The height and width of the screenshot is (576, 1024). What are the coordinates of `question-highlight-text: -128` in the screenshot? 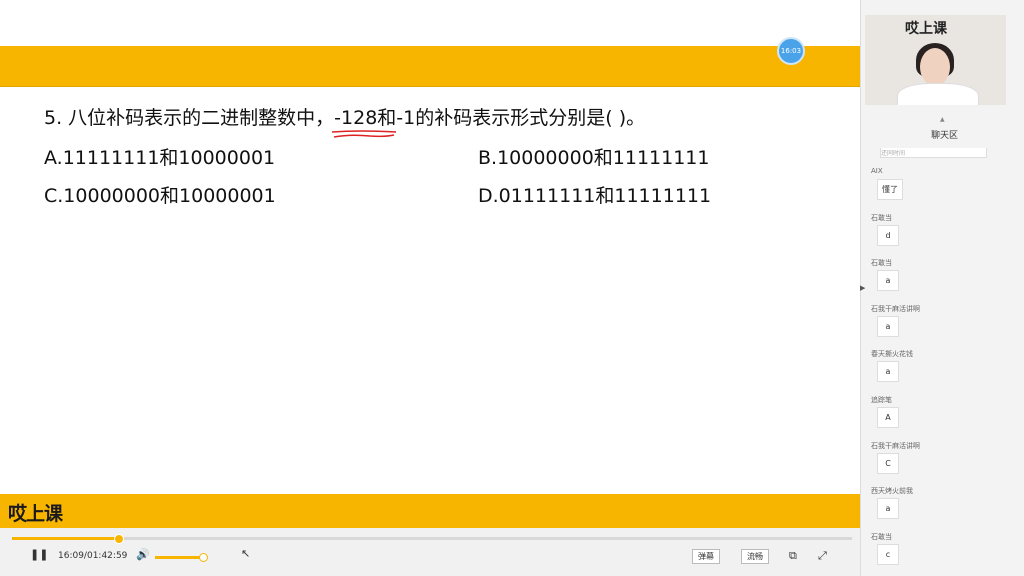 It's located at (356, 118).